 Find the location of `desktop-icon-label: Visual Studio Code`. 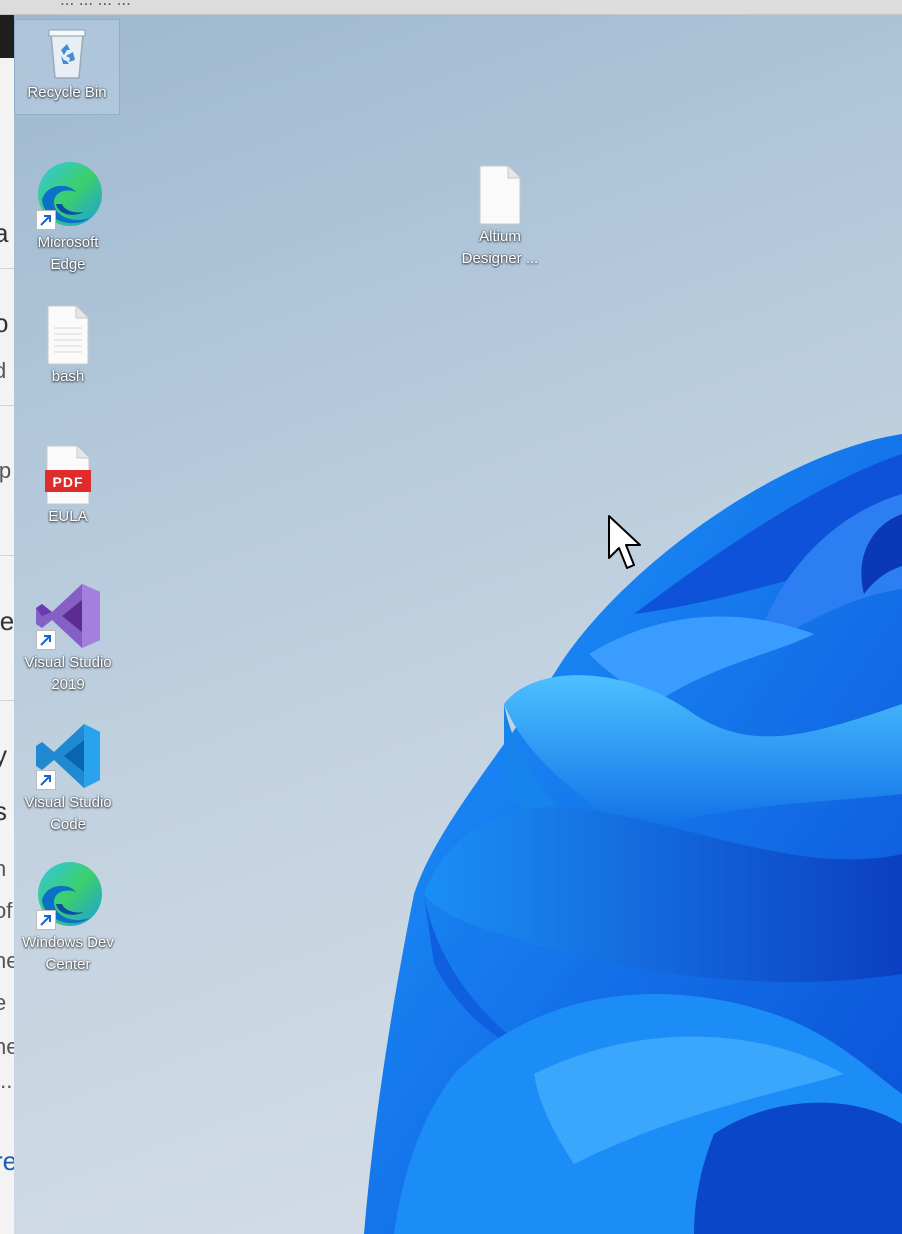

desktop-icon-label: Visual Studio Code is located at coordinates (68, 813).